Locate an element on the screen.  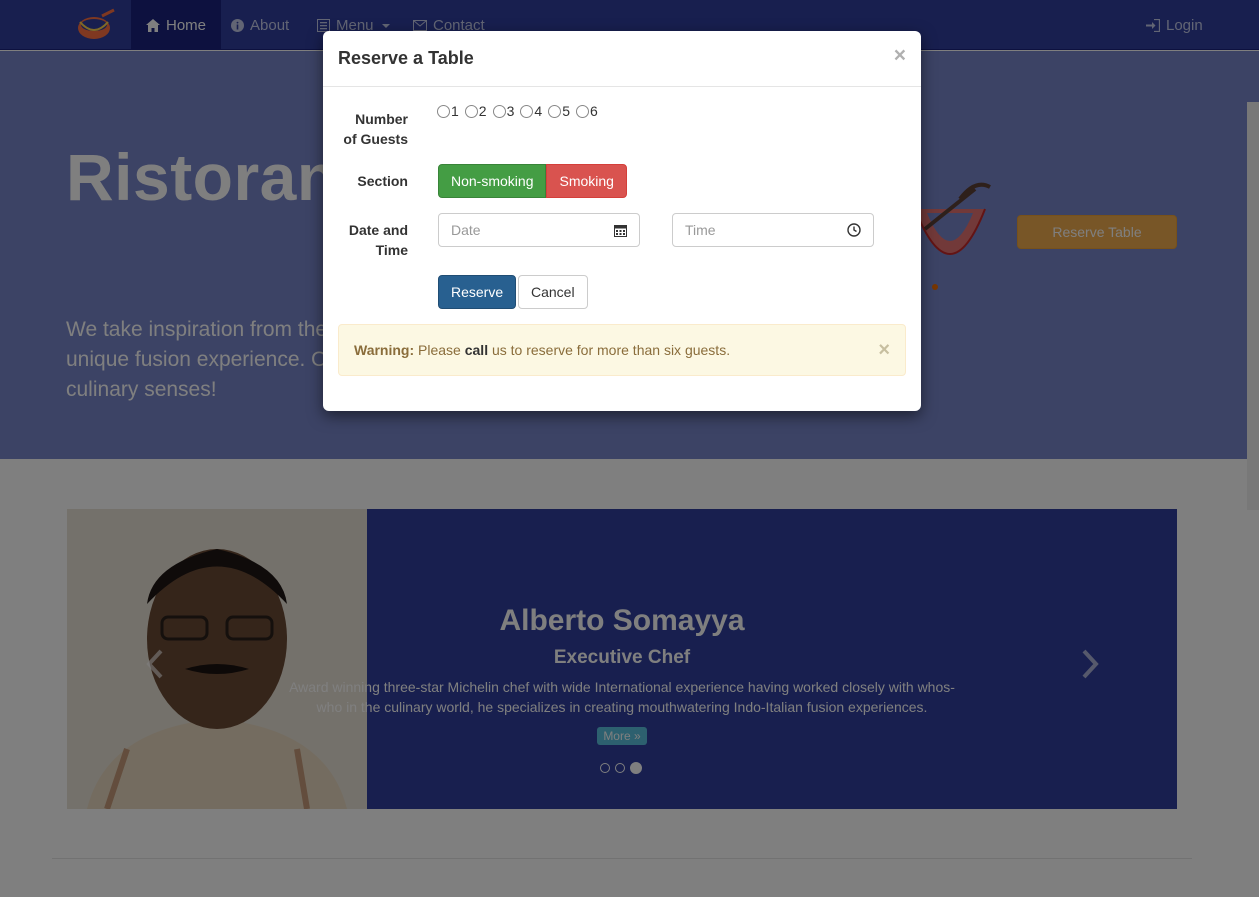
guest-option-3: 3 is located at coordinates (503, 111).